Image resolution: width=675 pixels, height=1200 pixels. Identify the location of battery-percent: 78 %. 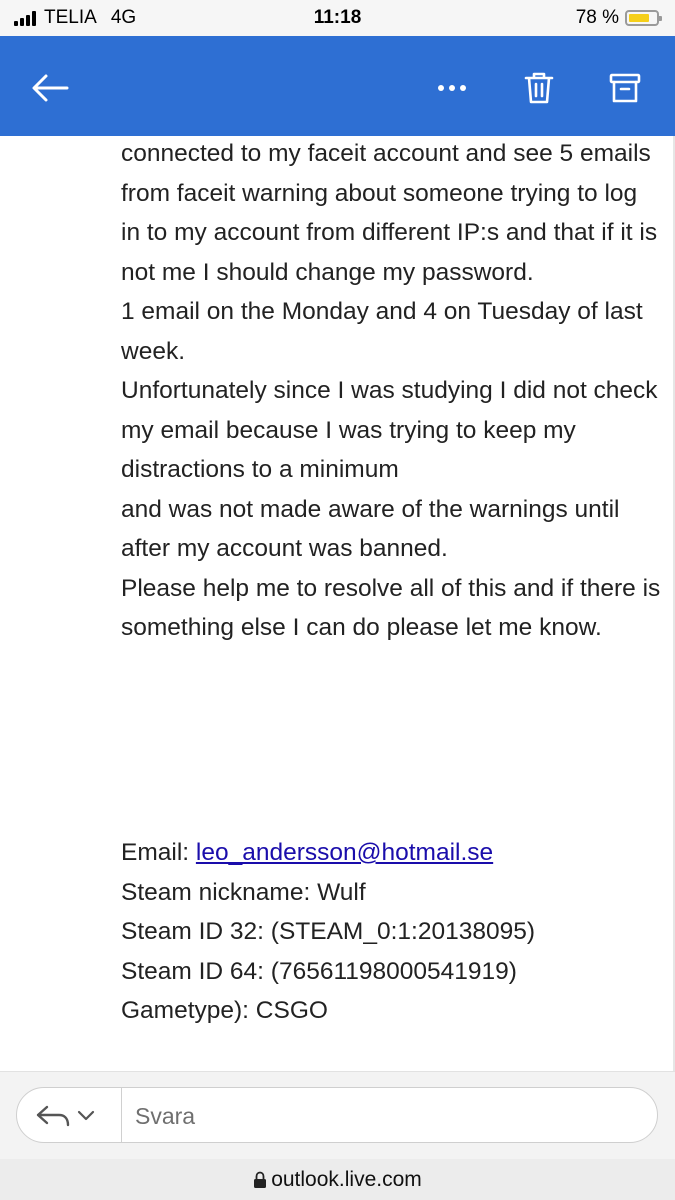
(597, 17).